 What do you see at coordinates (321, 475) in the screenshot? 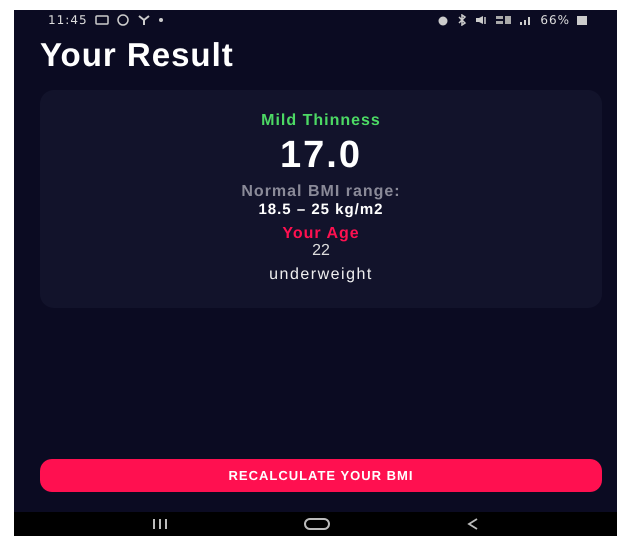
I see `recalculate-button: RECALCULATE YOUR BMI` at bounding box center [321, 475].